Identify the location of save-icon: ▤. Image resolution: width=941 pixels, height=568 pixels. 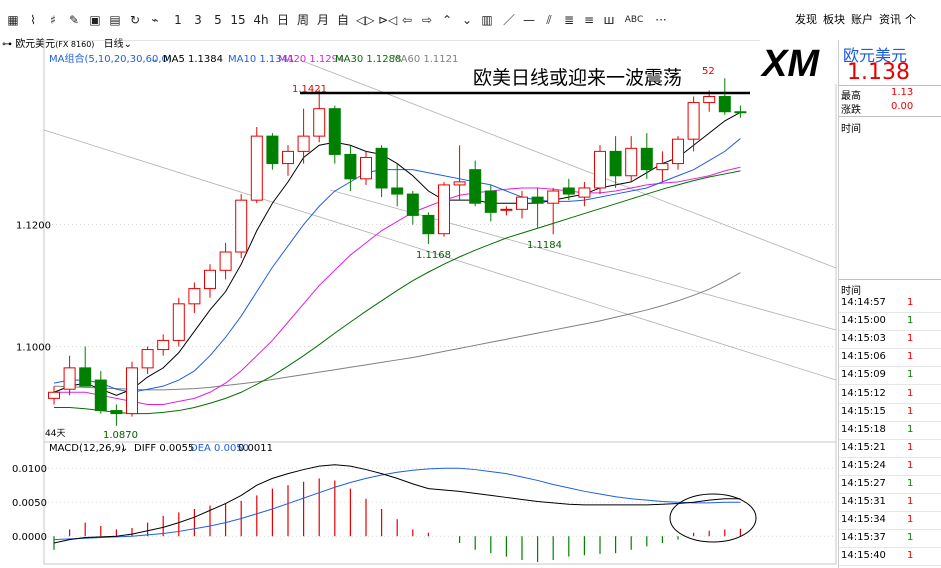
(115, 20).